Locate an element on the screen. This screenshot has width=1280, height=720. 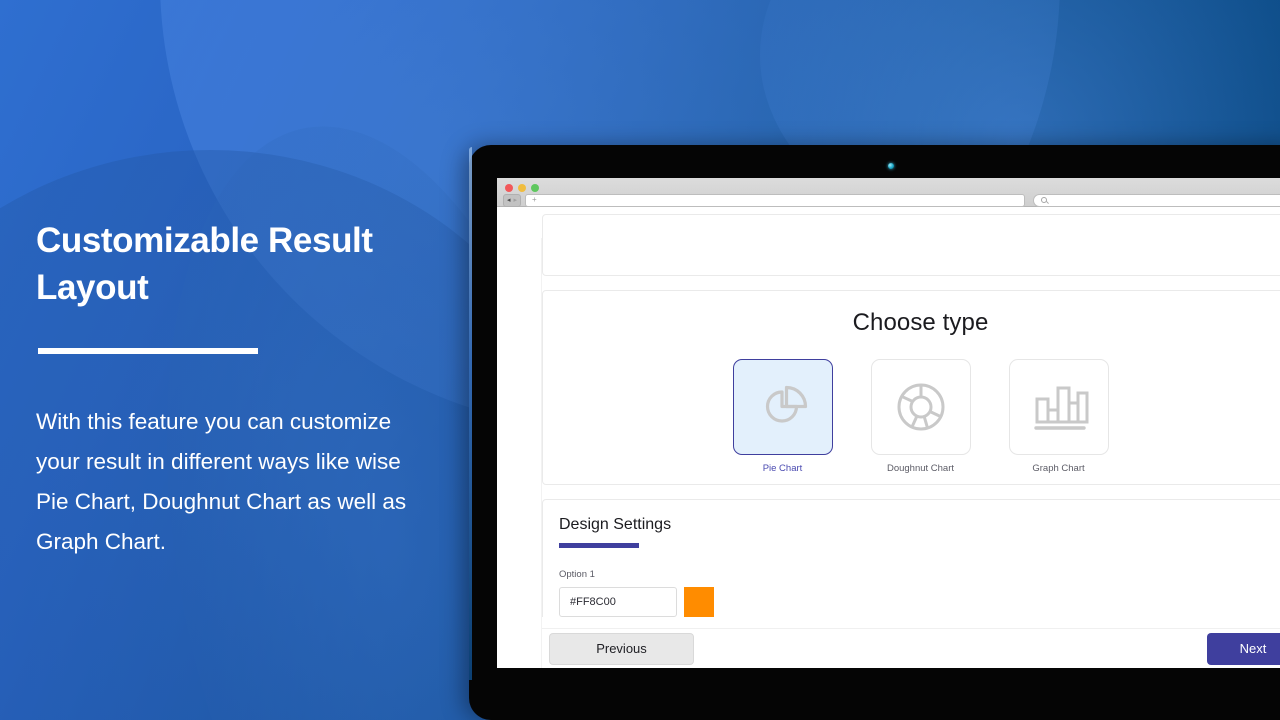
page-left-gutter is located at coordinates (519, 453).